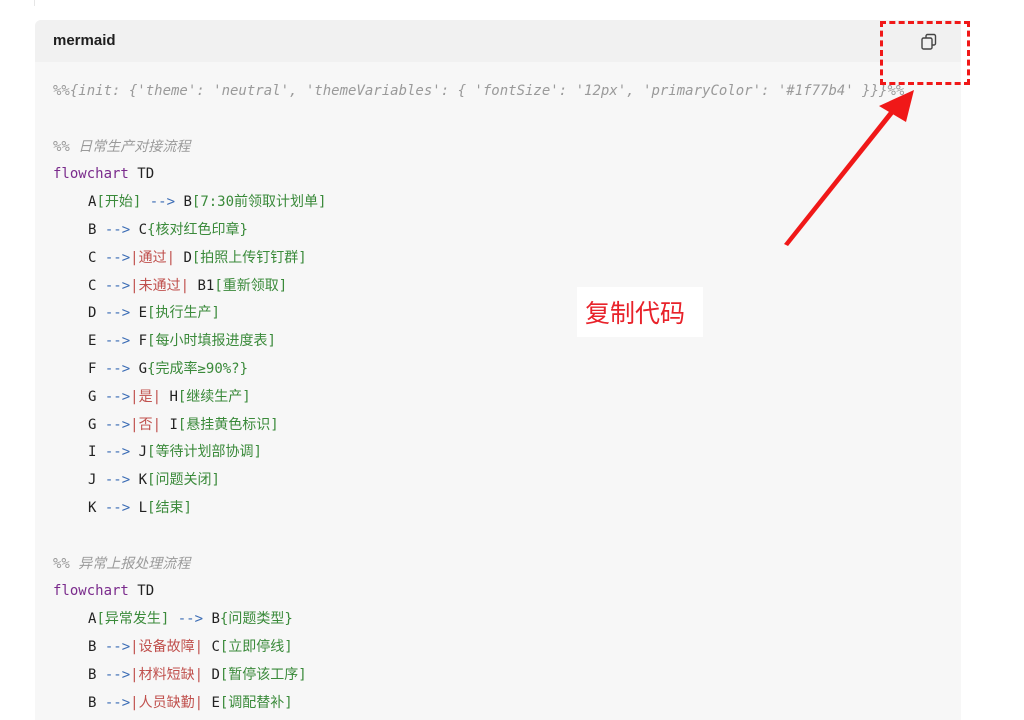 The image size is (1024, 720). I want to click on code-block-header: mermaid, so click(498, 41).